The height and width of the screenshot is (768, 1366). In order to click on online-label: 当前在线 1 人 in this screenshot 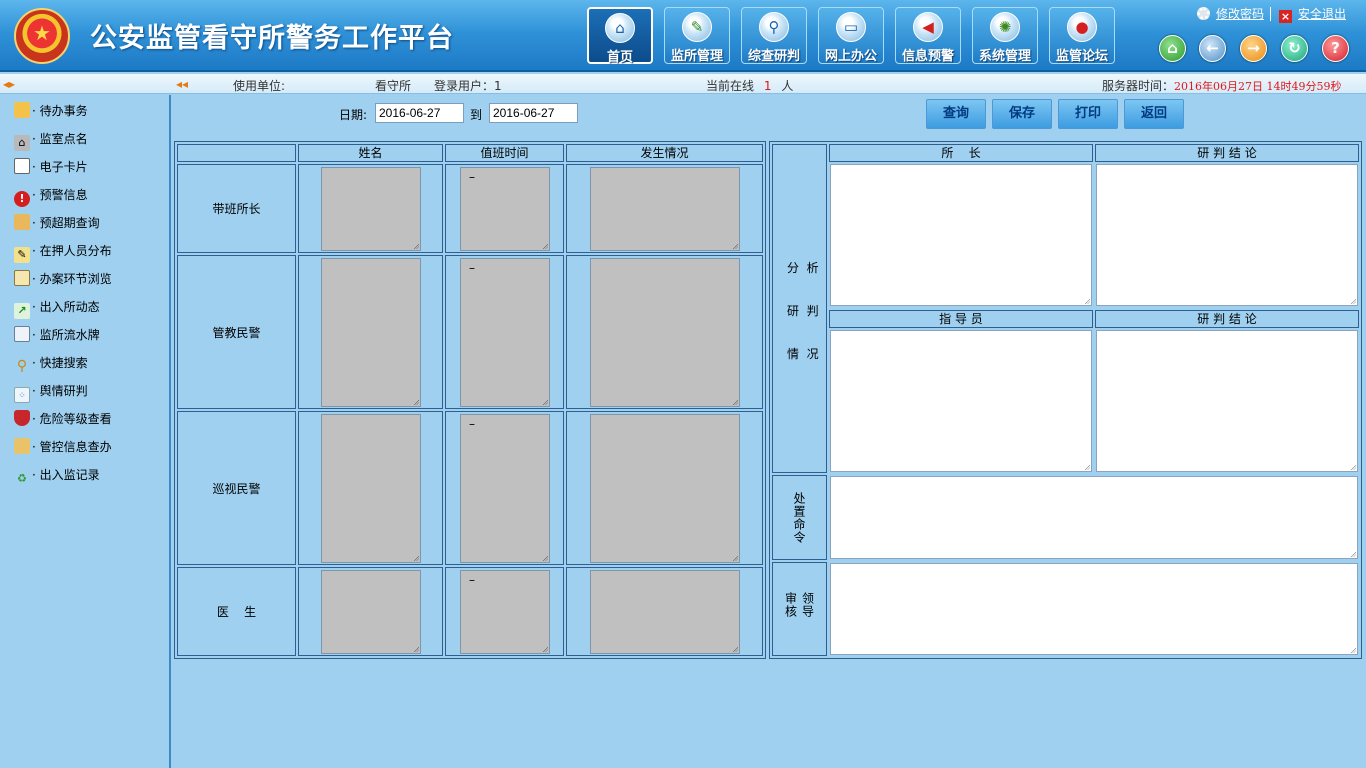, I will do `click(749, 85)`.